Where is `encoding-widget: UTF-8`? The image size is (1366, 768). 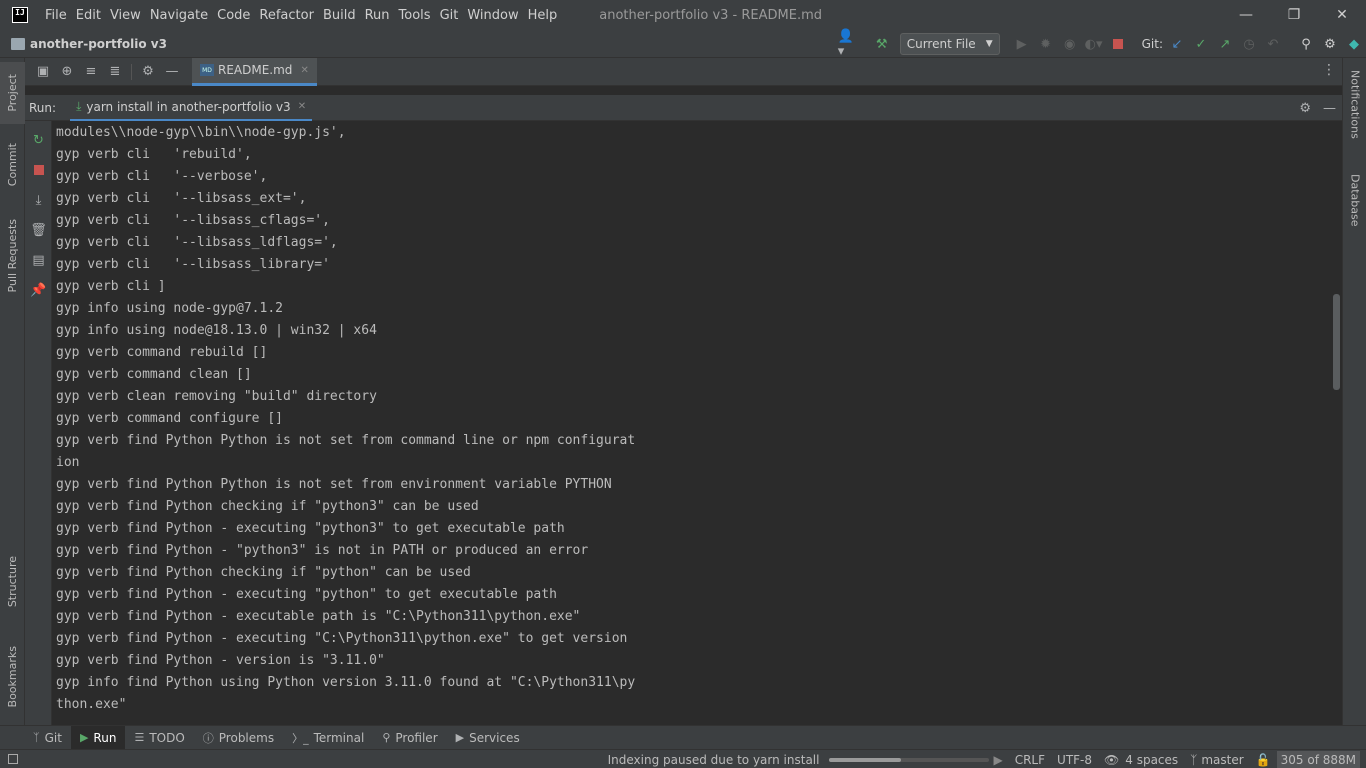 encoding-widget: UTF-8 is located at coordinates (1074, 760).